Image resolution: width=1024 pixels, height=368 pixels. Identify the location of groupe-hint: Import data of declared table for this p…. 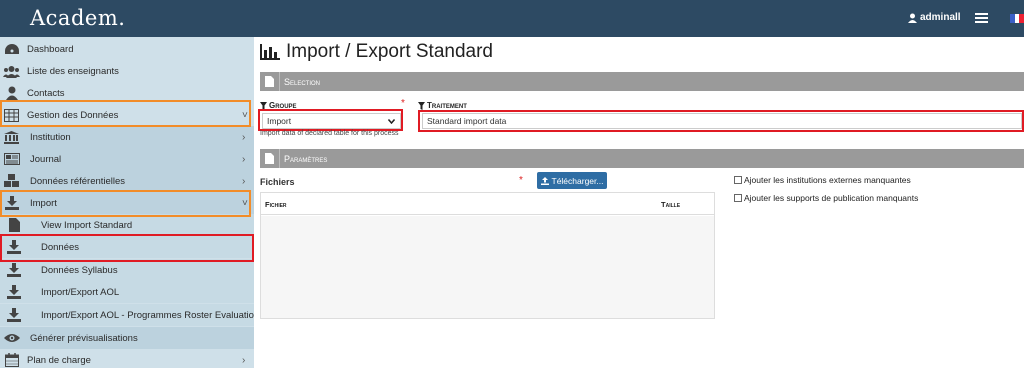
(329, 133).